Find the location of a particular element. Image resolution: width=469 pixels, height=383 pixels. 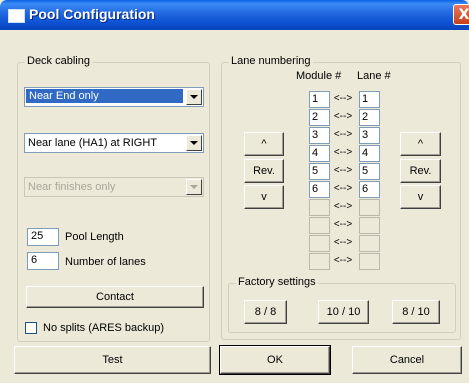

title-bar: Pool Configuration X is located at coordinates (234, 15).